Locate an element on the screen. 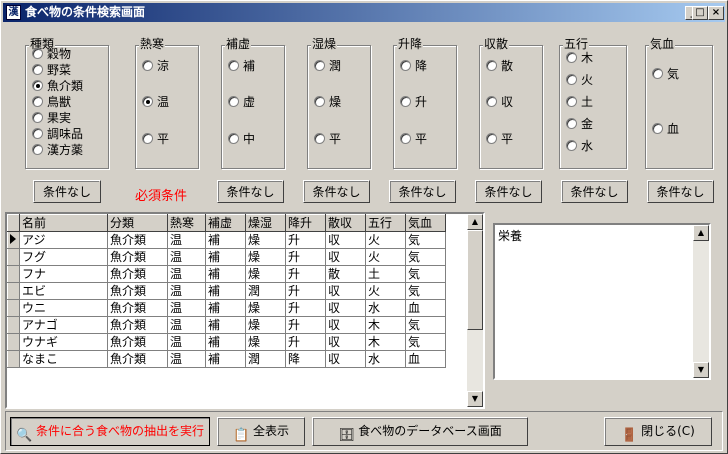  column-header: 降升 is located at coordinates (305, 223).